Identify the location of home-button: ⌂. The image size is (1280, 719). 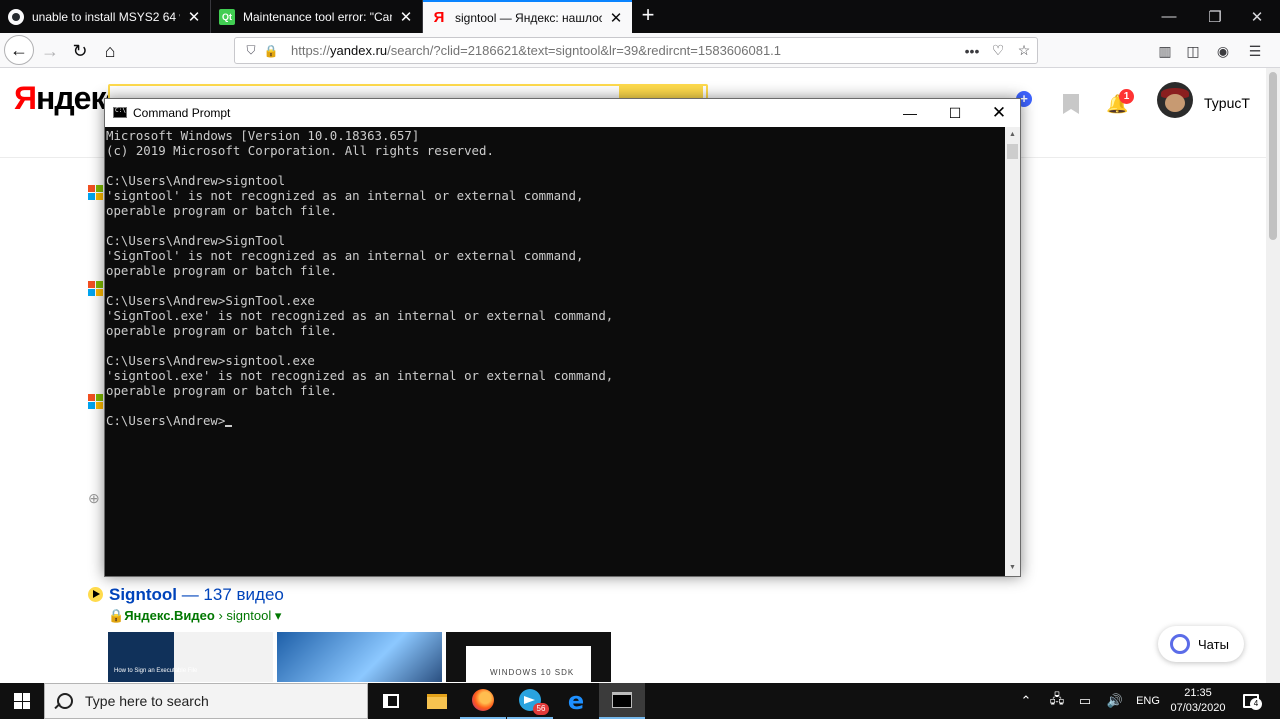
(110, 51).